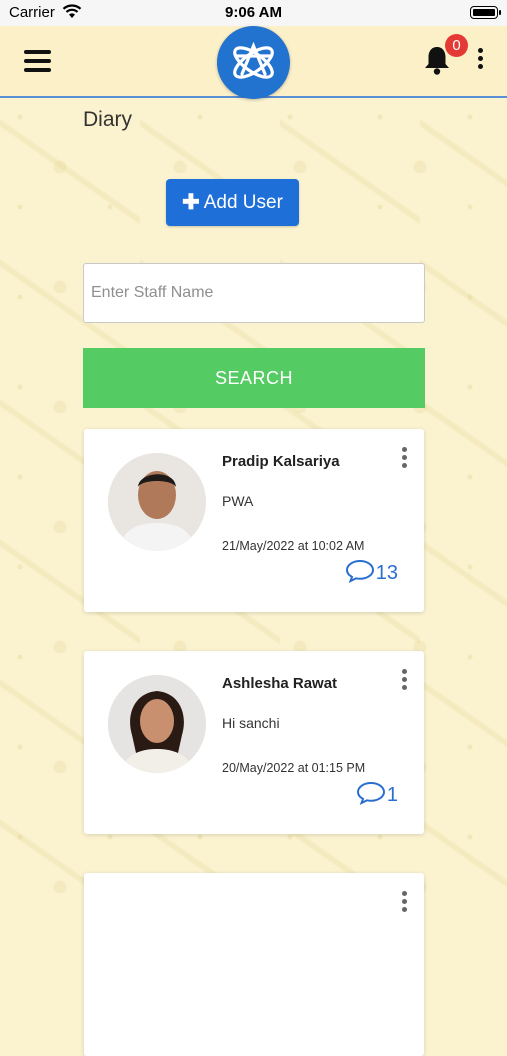 The image size is (507, 1056). I want to click on add-user-button: ✚ Add User, so click(232, 202).